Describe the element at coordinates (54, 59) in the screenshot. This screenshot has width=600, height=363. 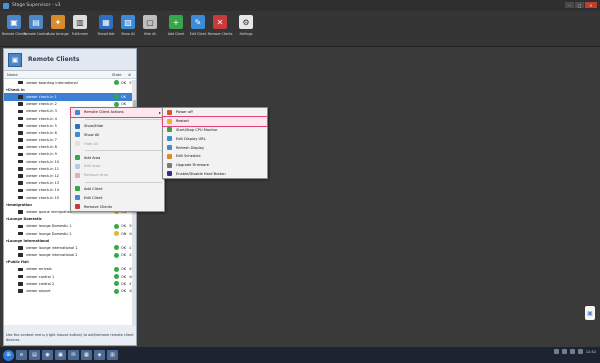
I see `pane-title: Remote Clients` at that location.